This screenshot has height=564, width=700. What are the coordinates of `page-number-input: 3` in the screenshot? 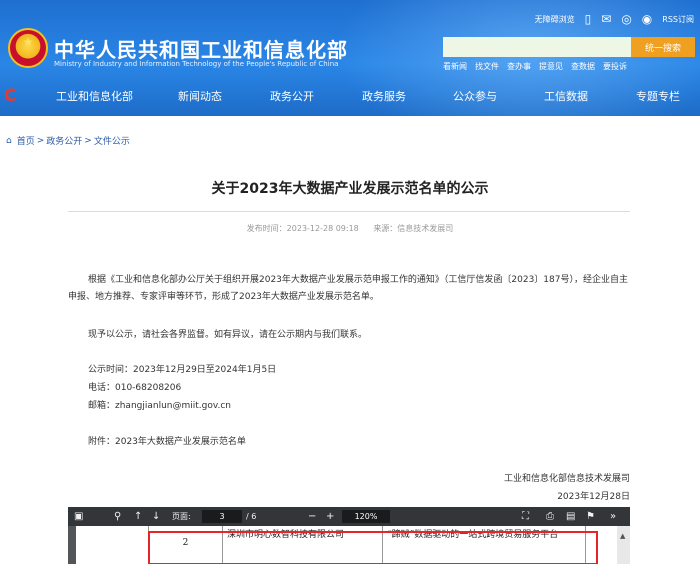 It's located at (222, 516).